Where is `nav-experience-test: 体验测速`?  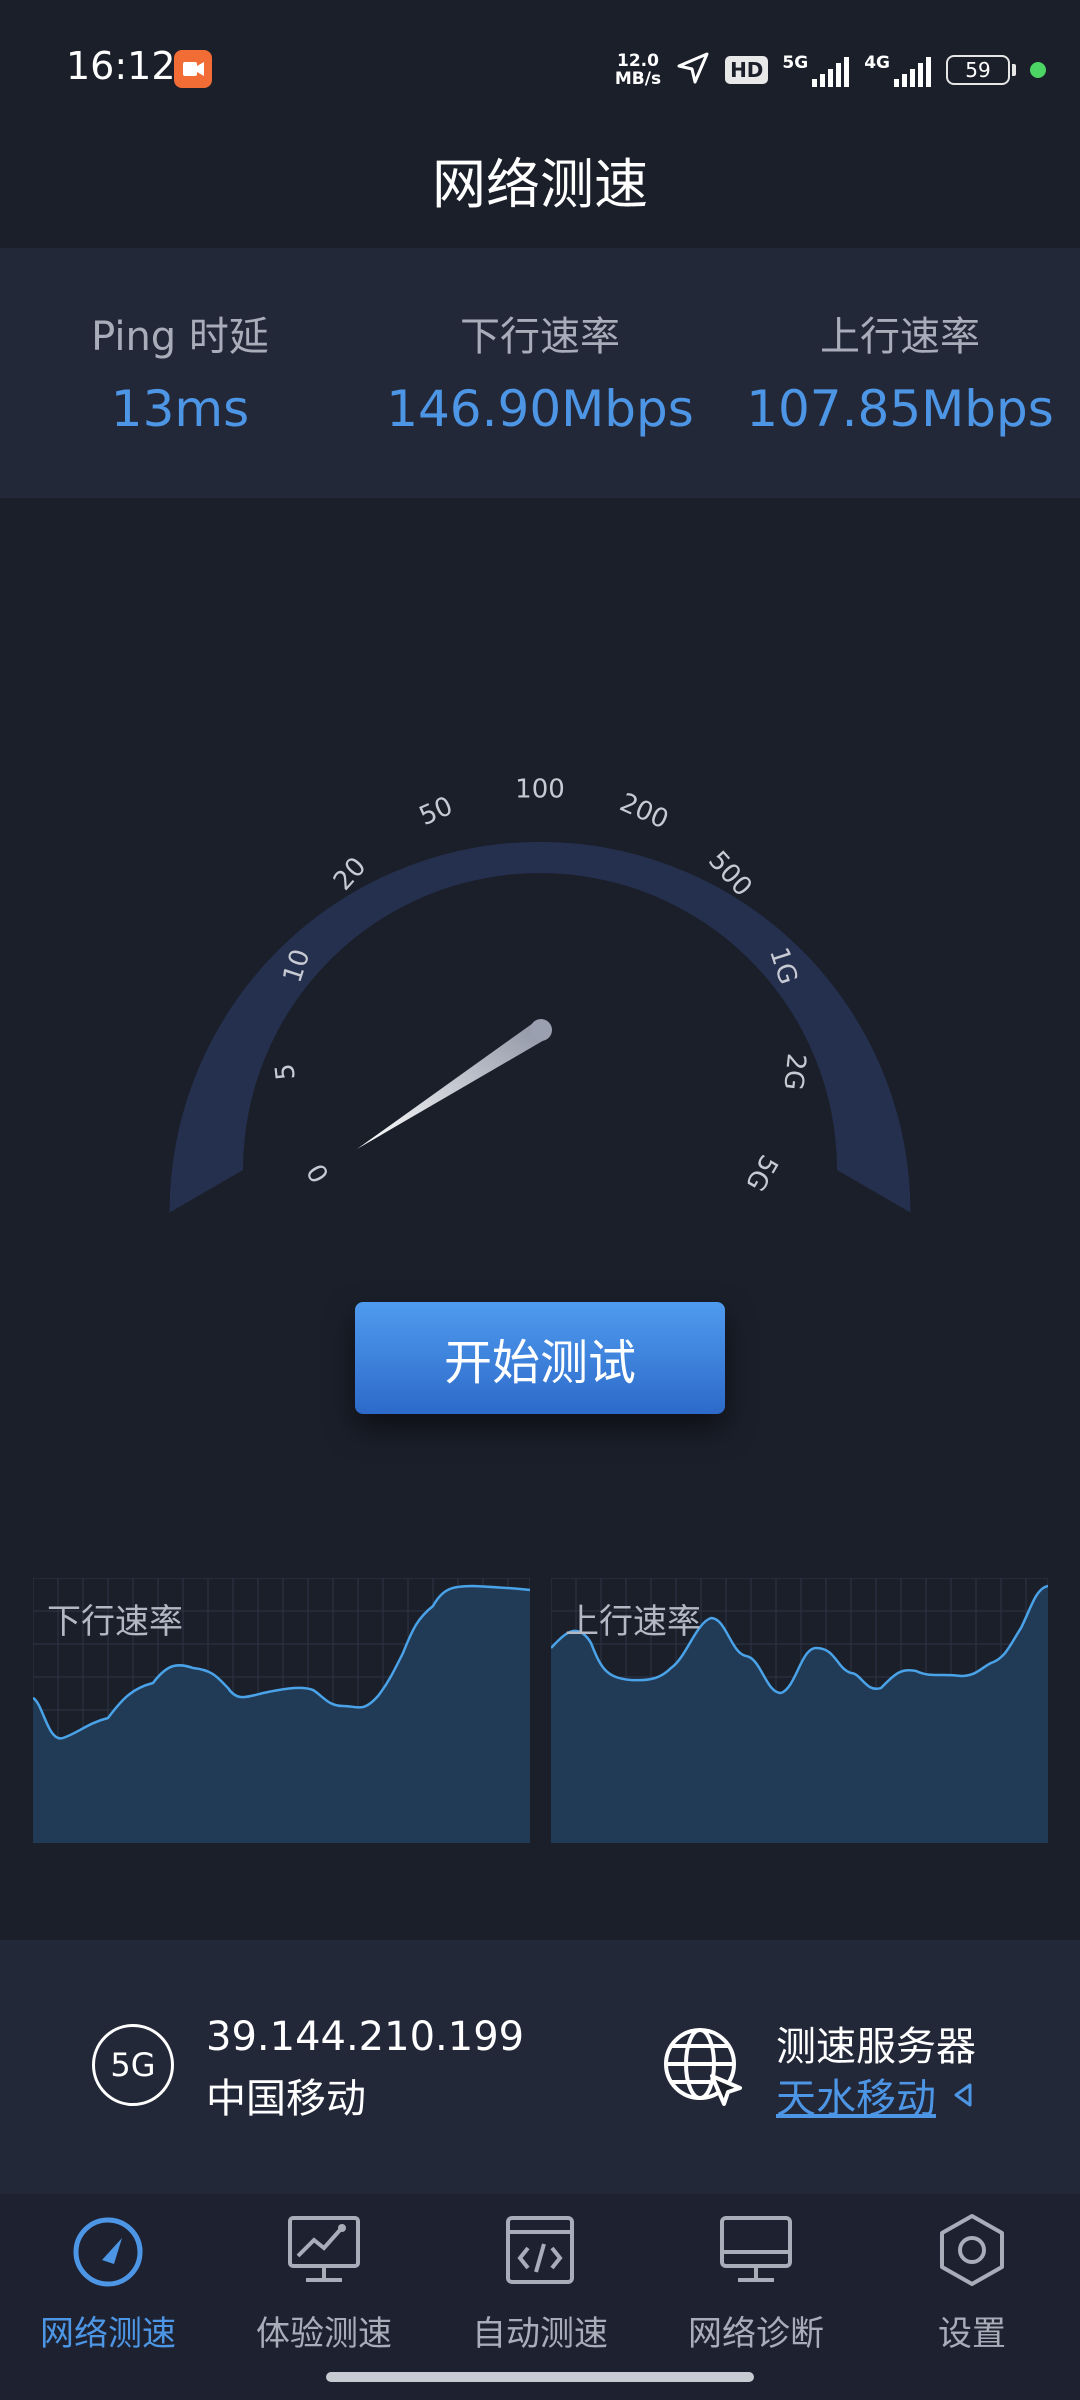
nav-experience-test: 体验测速 is located at coordinates (324, 2288).